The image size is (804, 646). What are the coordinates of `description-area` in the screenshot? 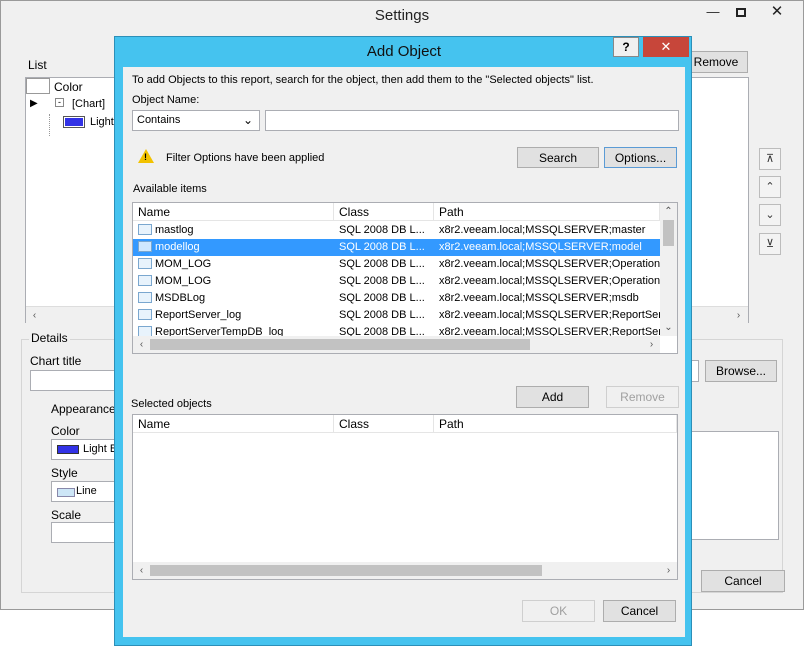 It's located at (735, 485).